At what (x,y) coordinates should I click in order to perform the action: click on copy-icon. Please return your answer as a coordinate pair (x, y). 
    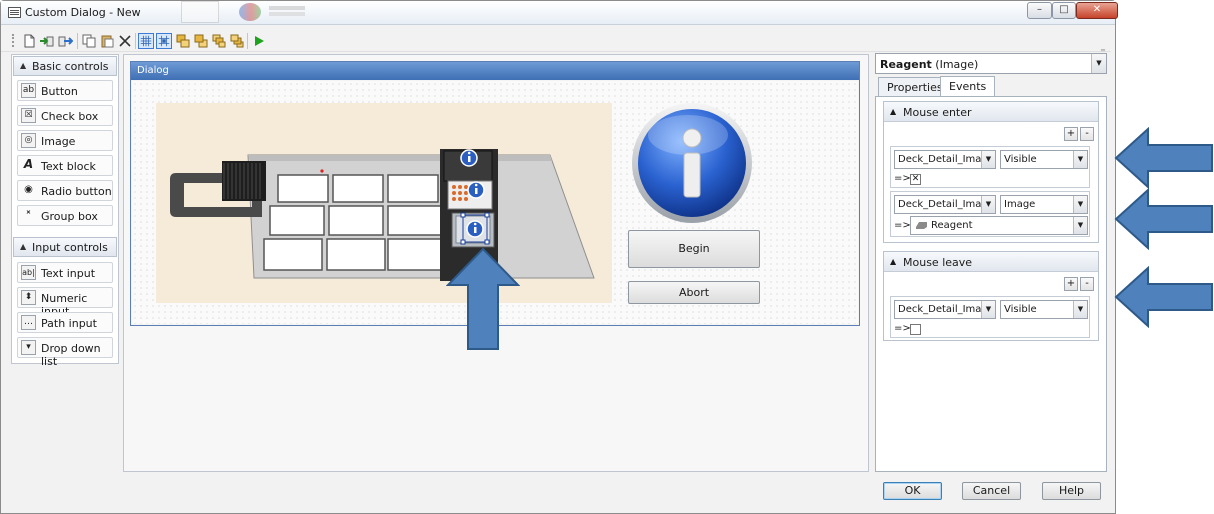
    Looking at the image, I should click on (89, 41).